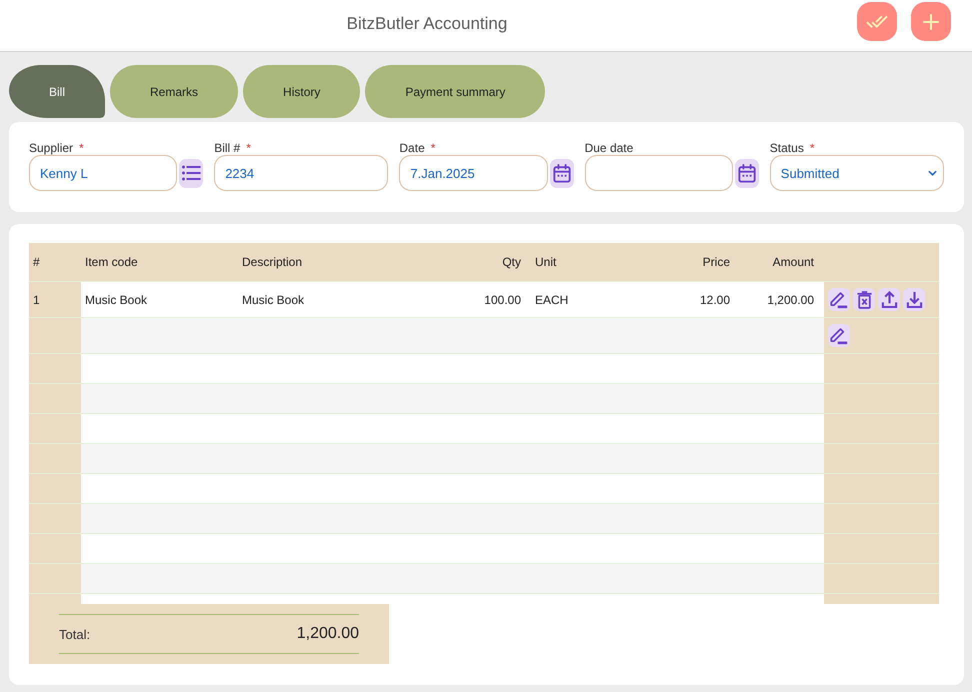  Describe the element at coordinates (327, 634) in the screenshot. I see `total-value: 1,200.00` at that location.